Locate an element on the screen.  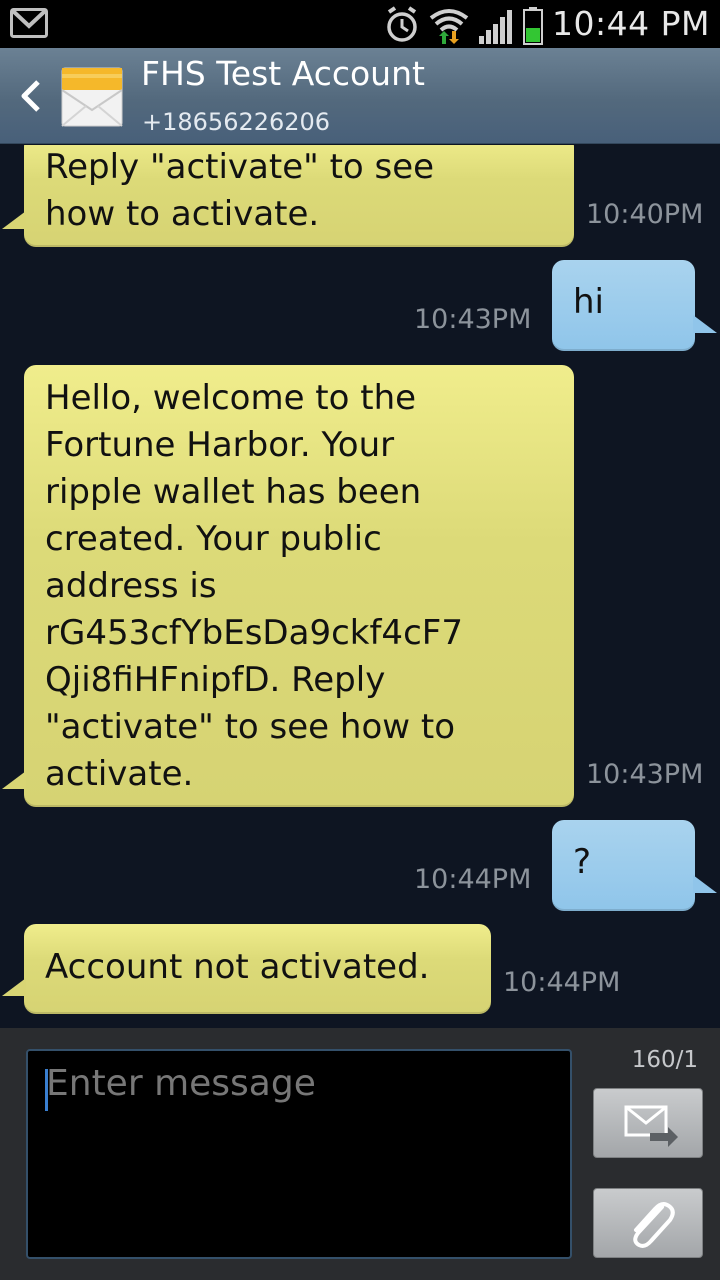
contact-envelope-icon is located at coordinates (92, 97).